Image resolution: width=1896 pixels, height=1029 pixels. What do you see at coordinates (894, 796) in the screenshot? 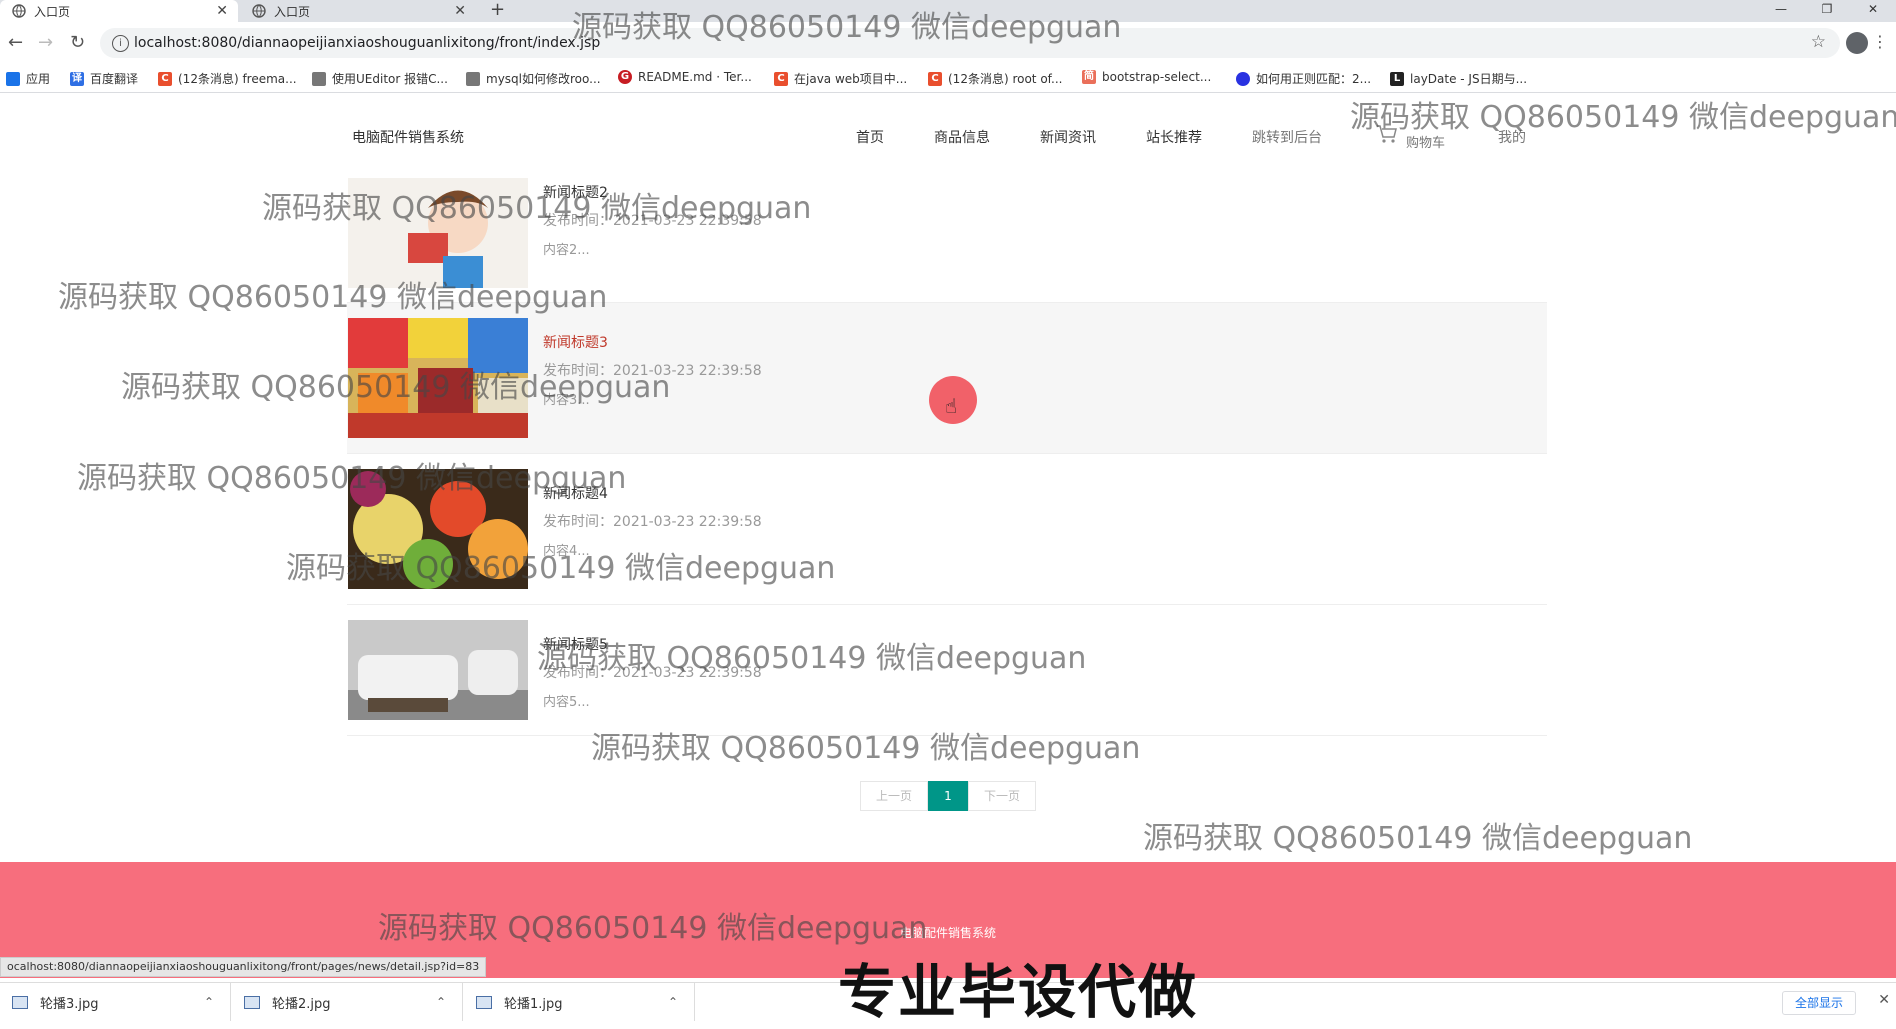
I see `prev-page-button: 上一页` at bounding box center [894, 796].